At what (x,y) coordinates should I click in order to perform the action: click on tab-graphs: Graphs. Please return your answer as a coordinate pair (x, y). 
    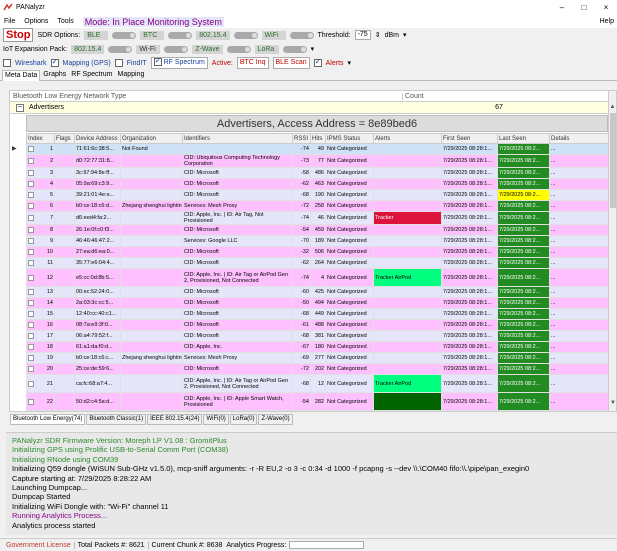
    Looking at the image, I should click on (54, 75).